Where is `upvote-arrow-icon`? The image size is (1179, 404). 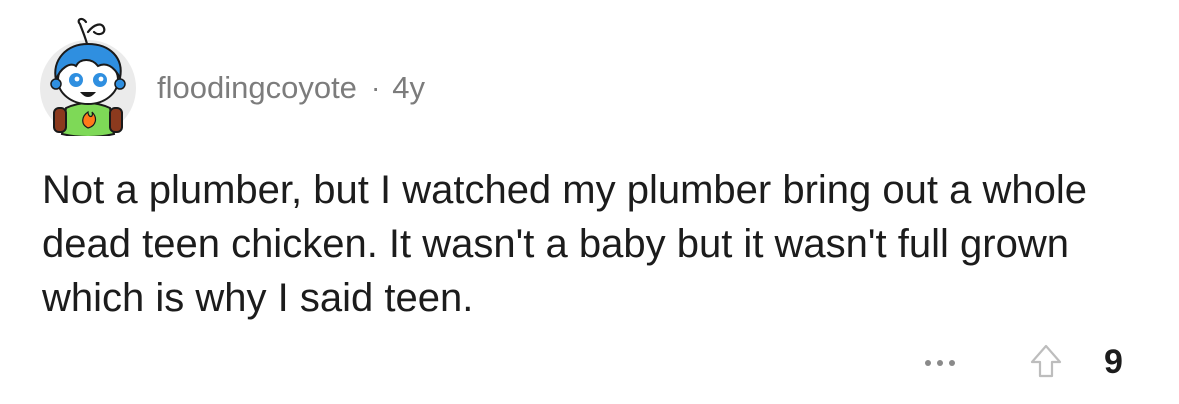
upvote-arrow-icon is located at coordinates (1046, 362).